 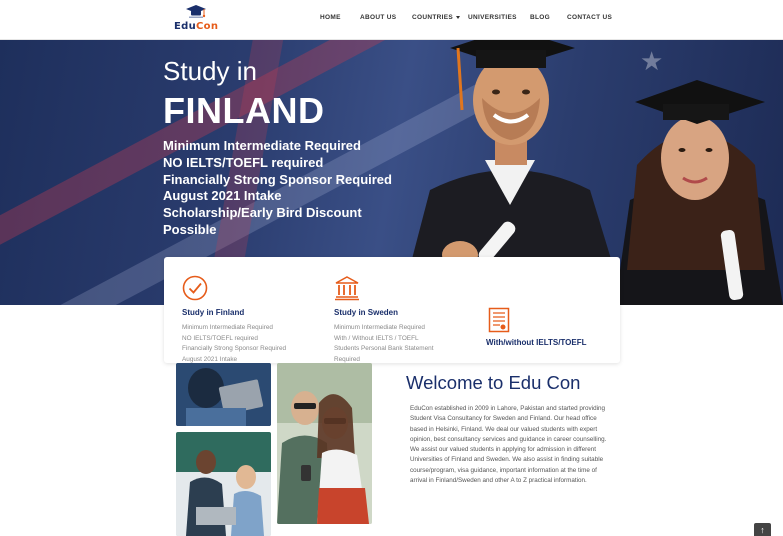 I want to click on photo-friends-selfie, so click(x=324, y=443).